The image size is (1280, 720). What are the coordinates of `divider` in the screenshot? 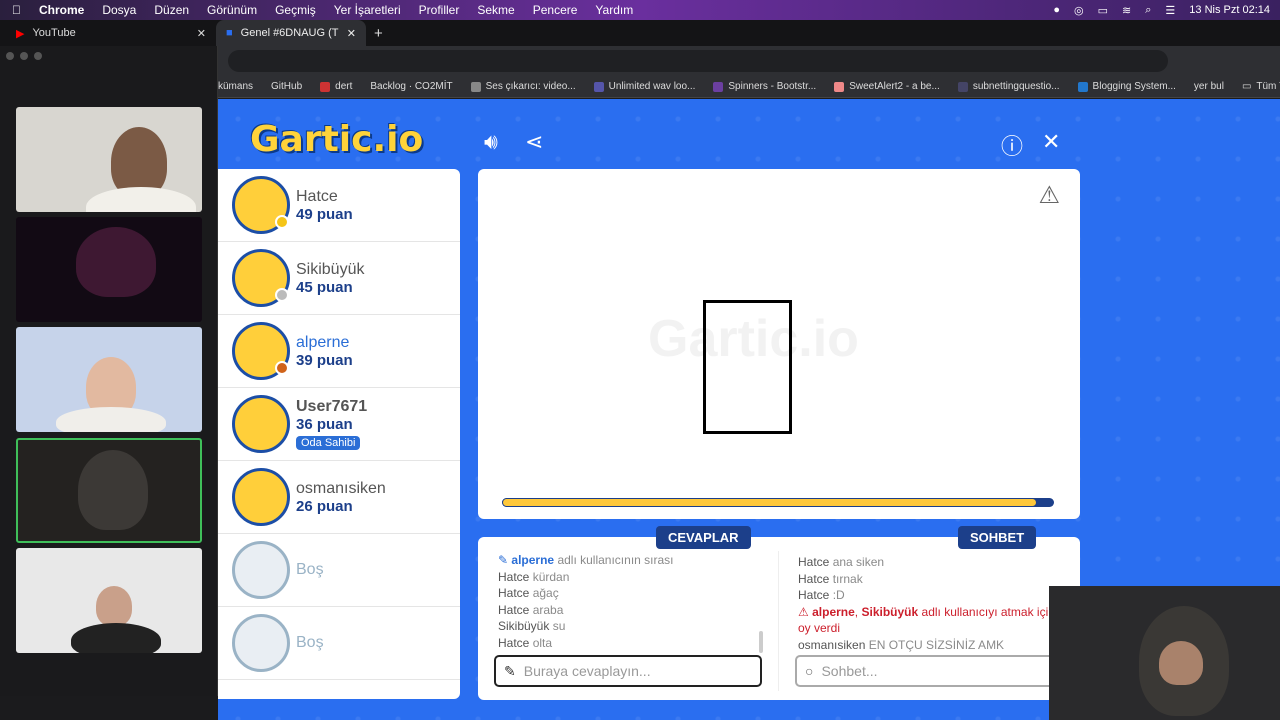 It's located at (778, 621).